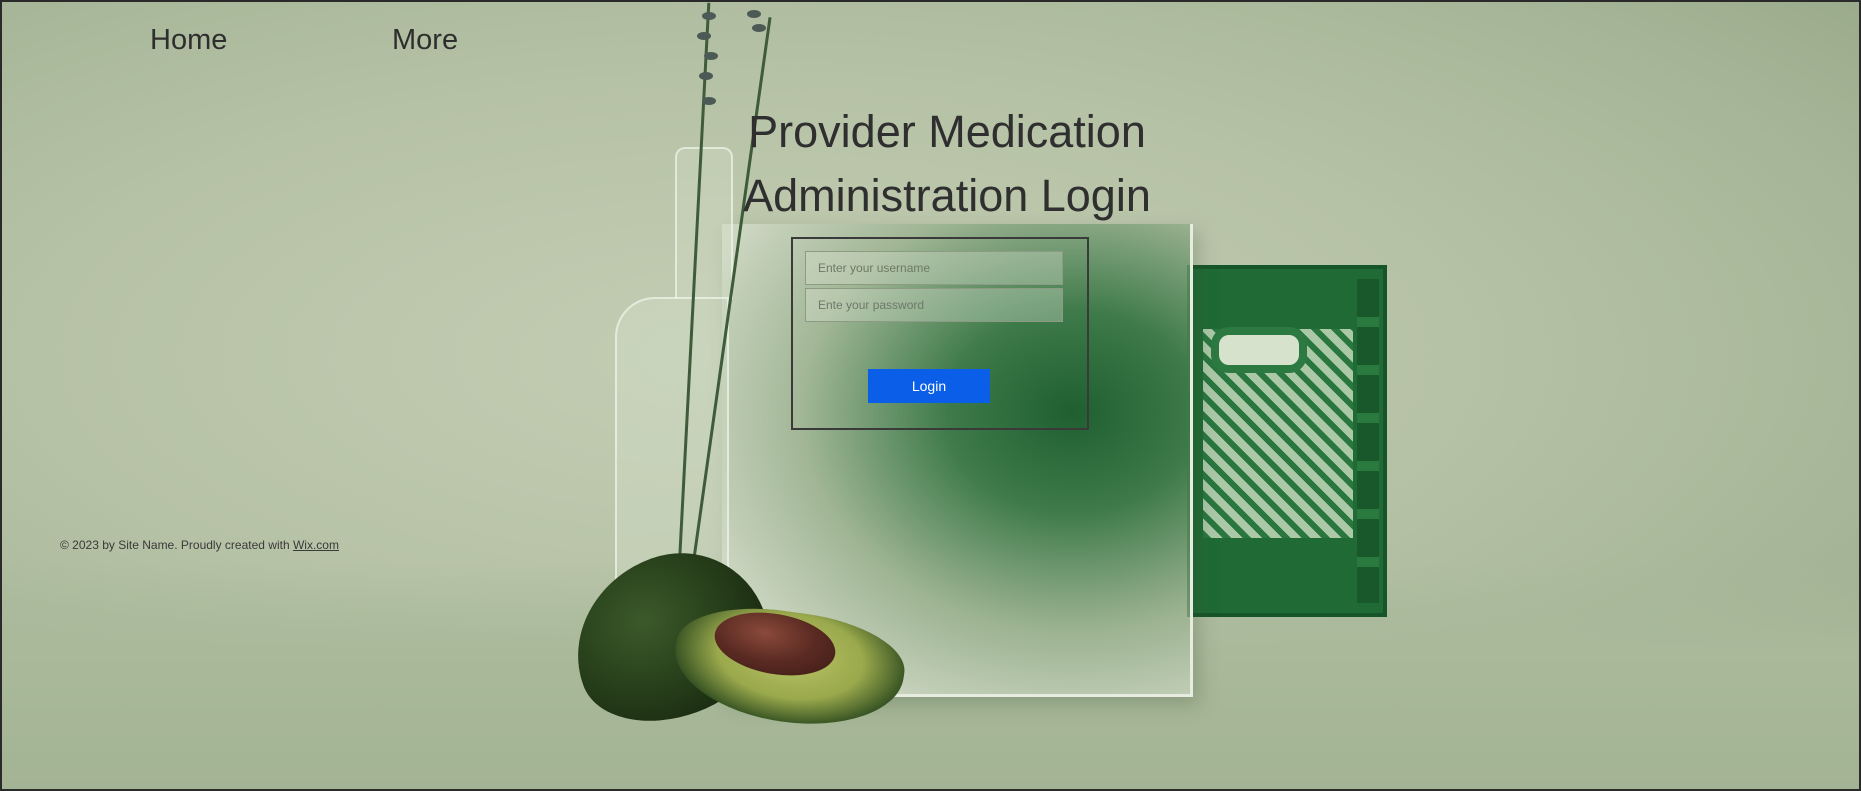  Describe the element at coordinates (929, 386) in the screenshot. I see `login-button: Login` at that location.